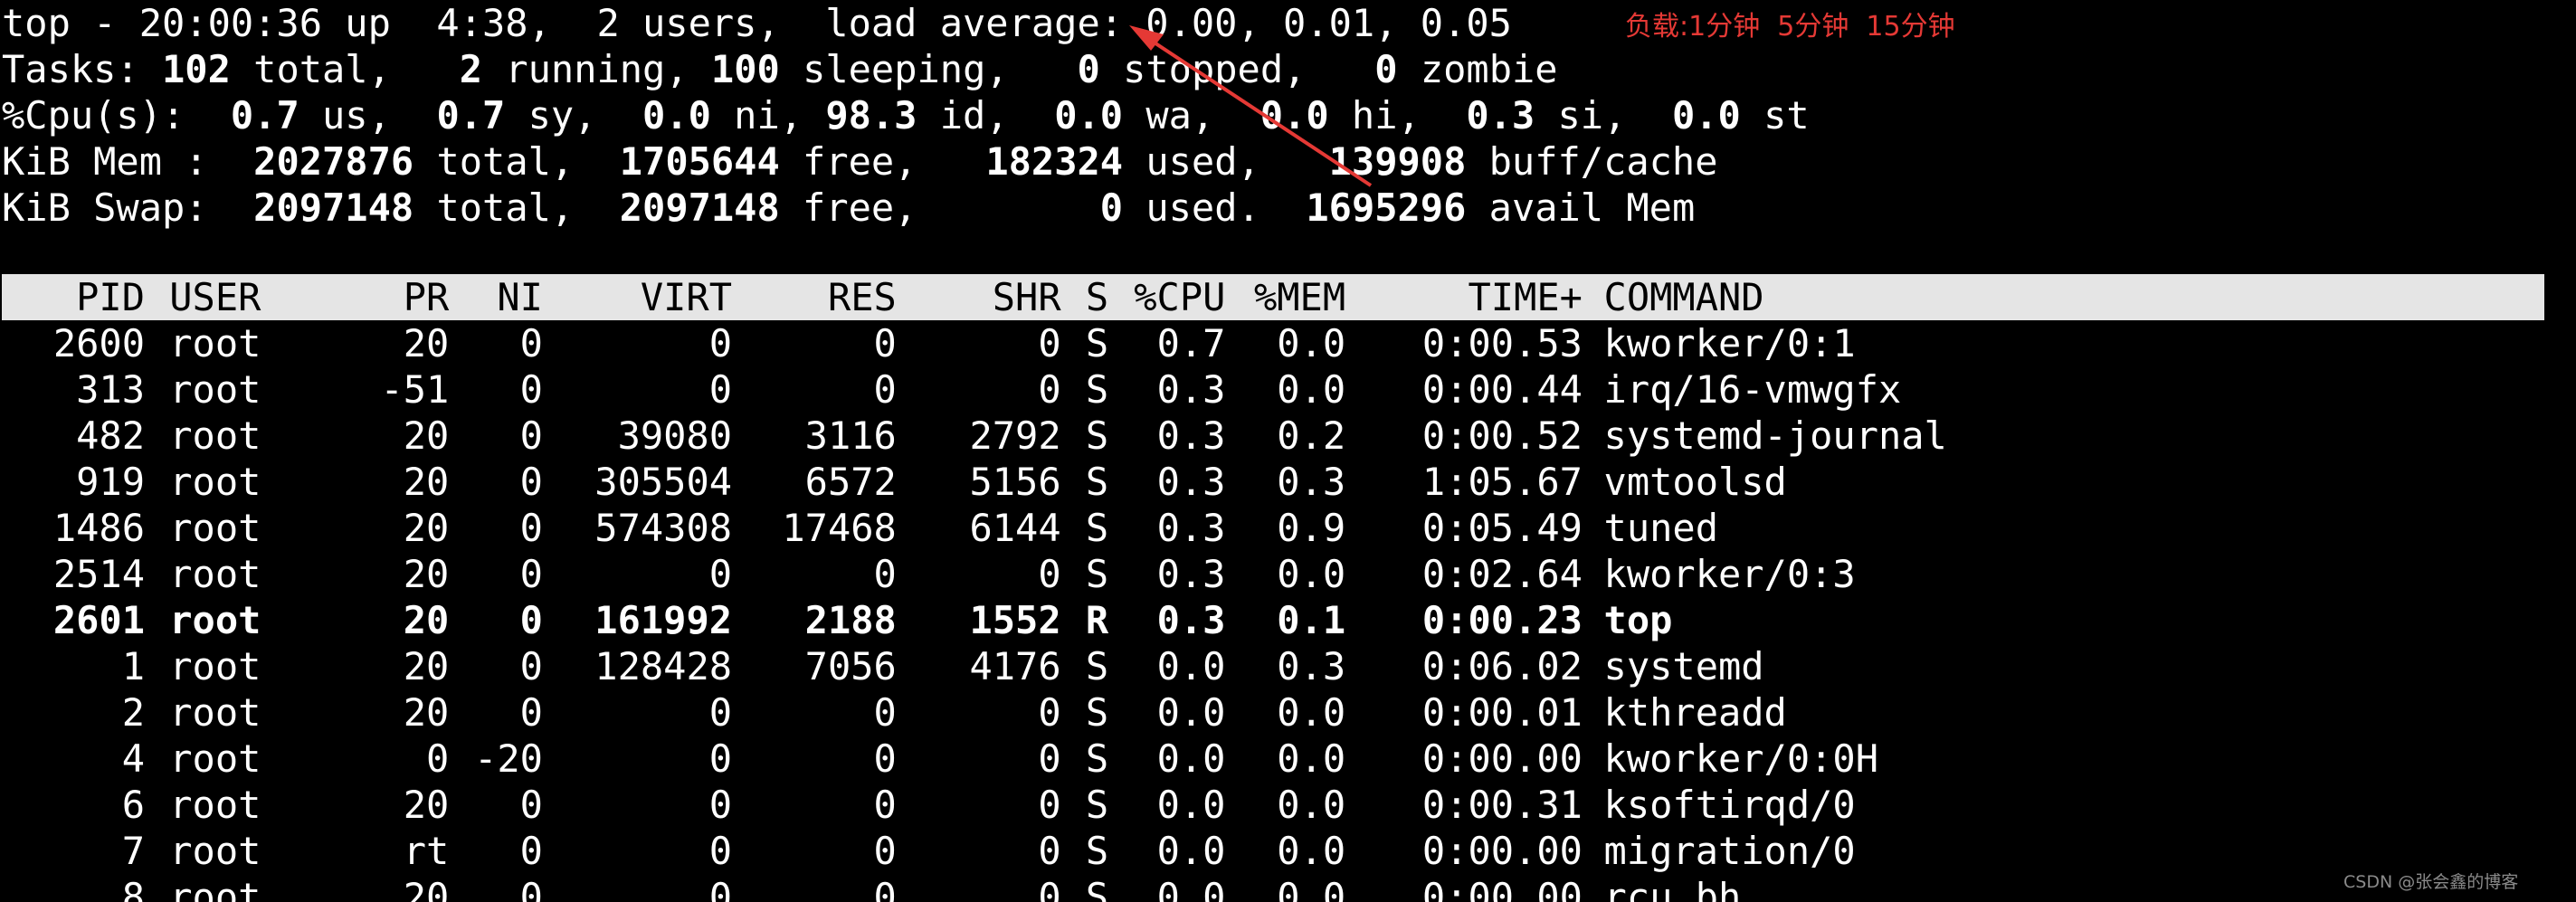 The width and height of the screenshot is (2576, 902). I want to click on col-time: 0:00.53, so click(1502, 343).